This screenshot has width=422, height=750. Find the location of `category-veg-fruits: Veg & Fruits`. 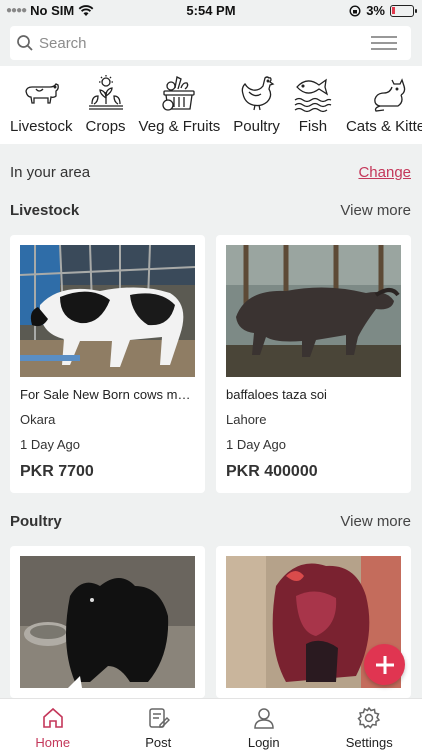

category-veg-fruits: Veg & Fruits is located at coordinates (179, 100).